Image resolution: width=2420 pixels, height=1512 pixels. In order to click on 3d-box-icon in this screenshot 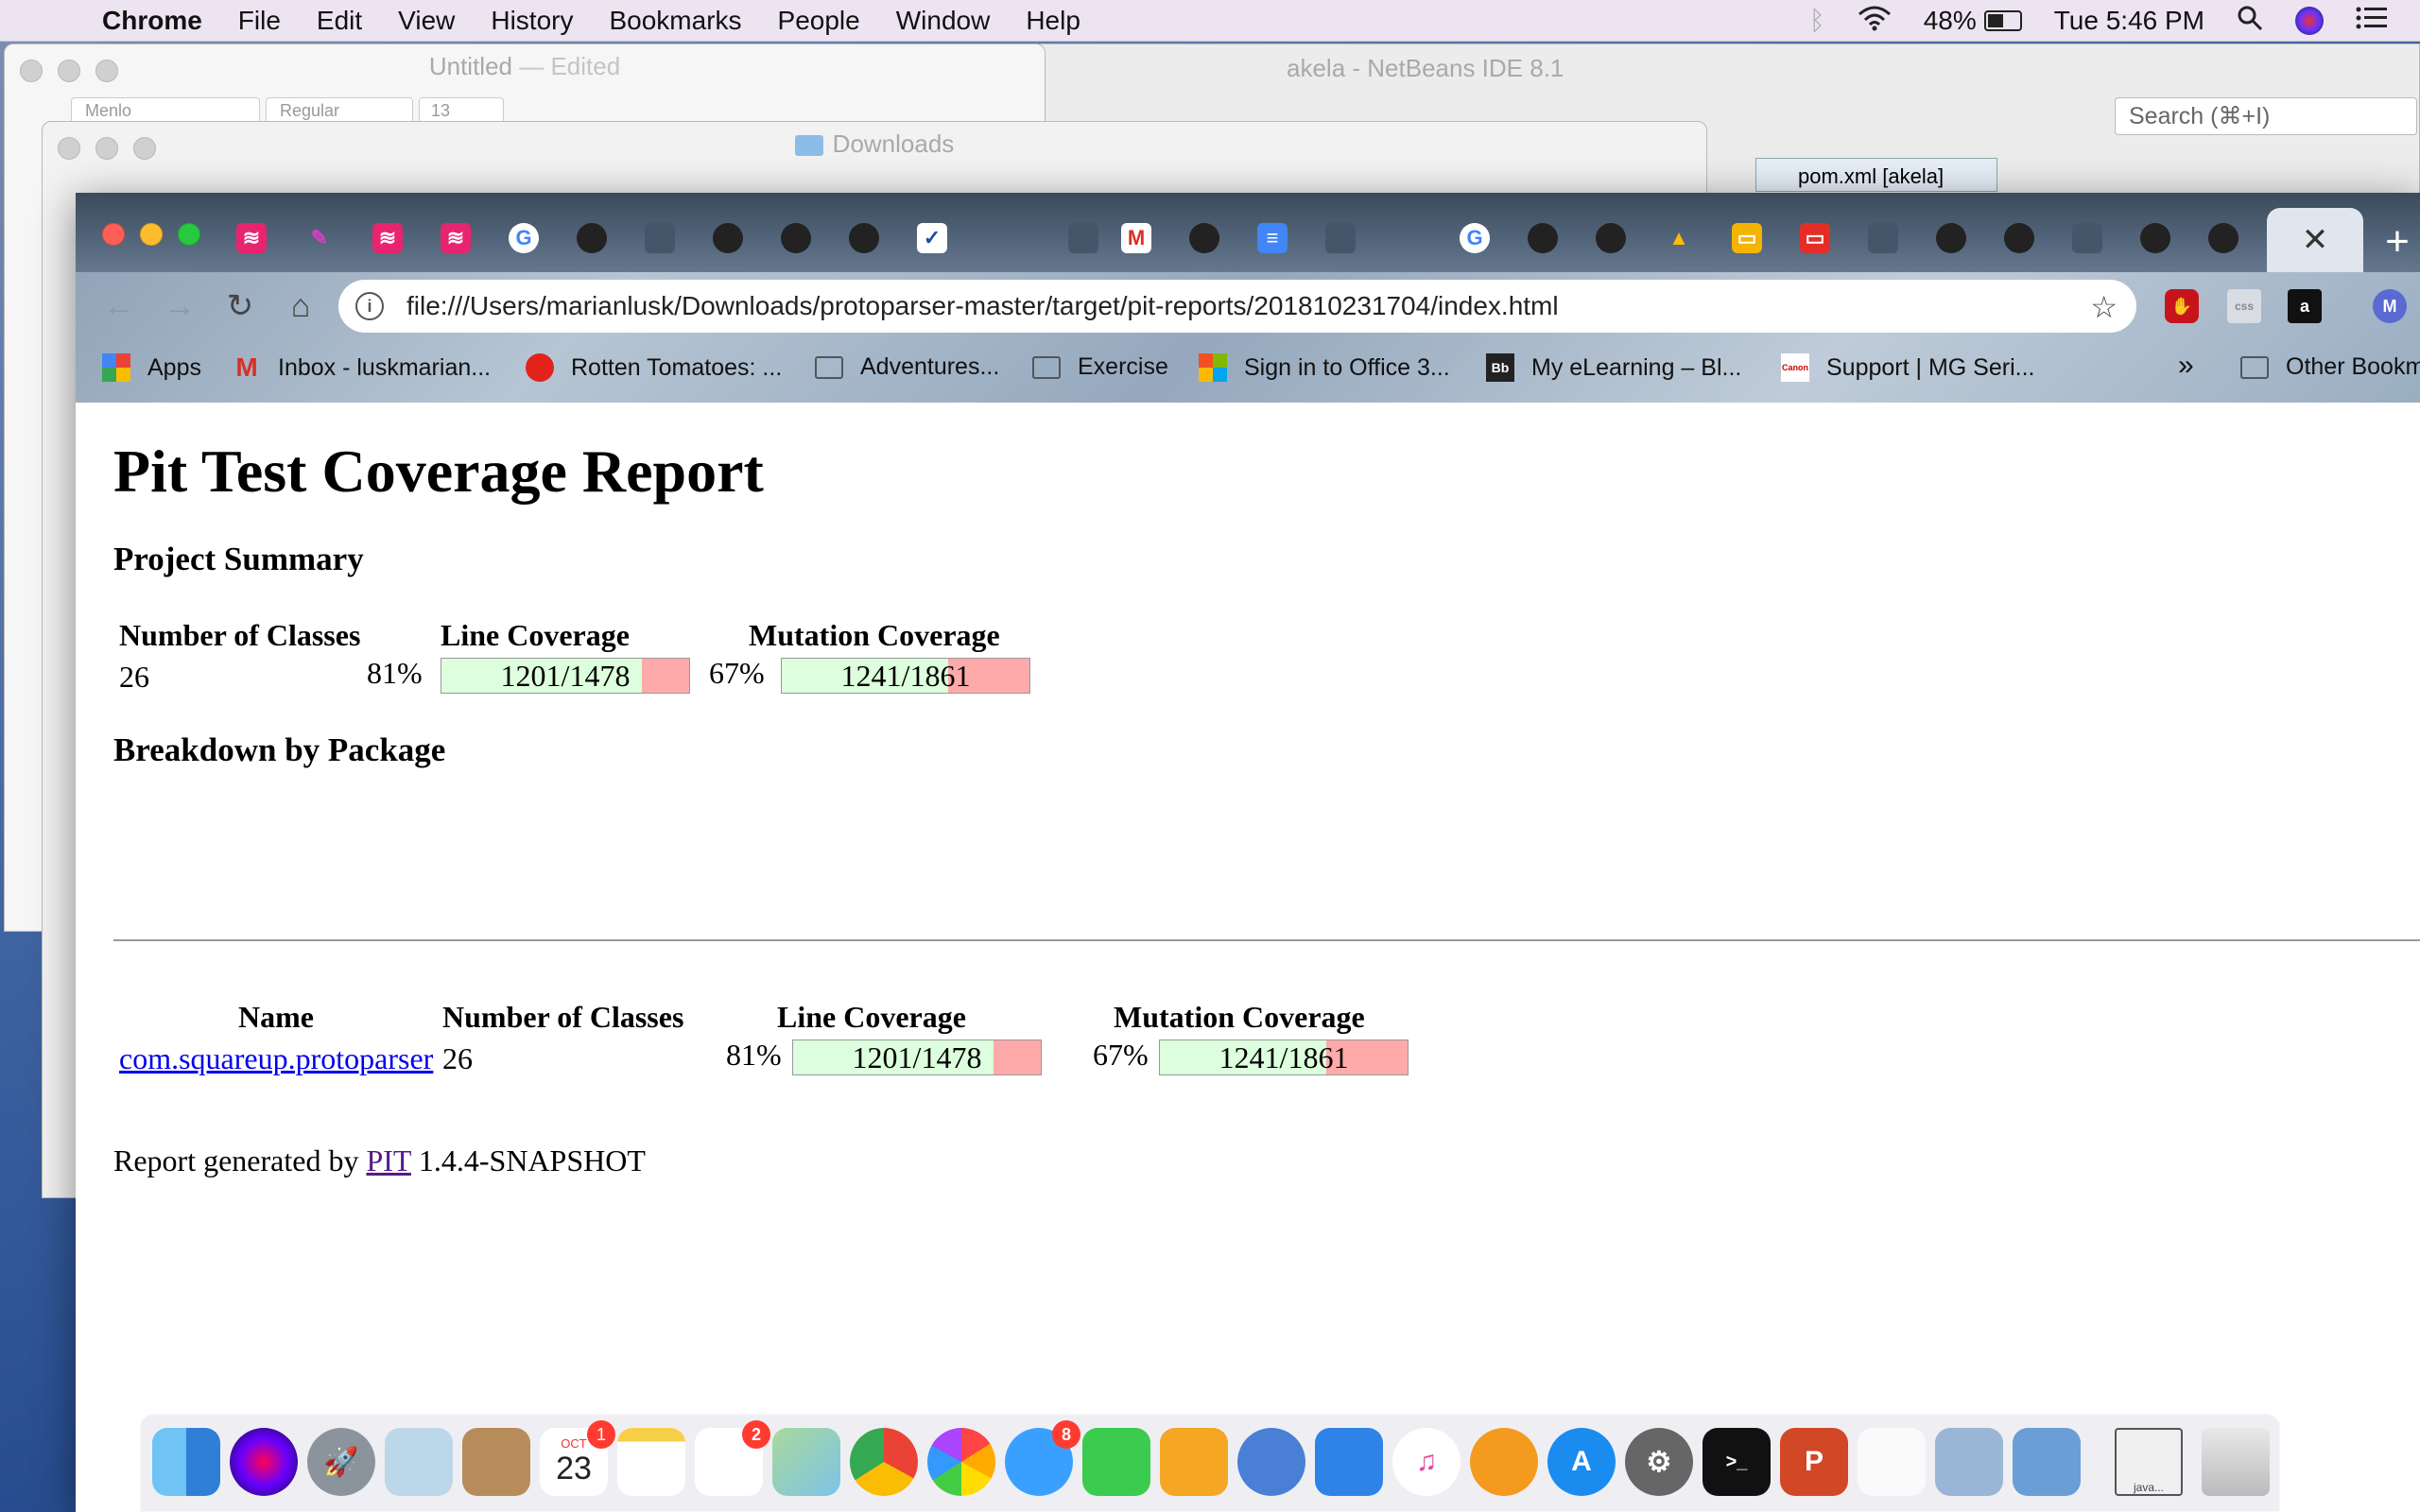, I will do `click(1969, 1462)`.